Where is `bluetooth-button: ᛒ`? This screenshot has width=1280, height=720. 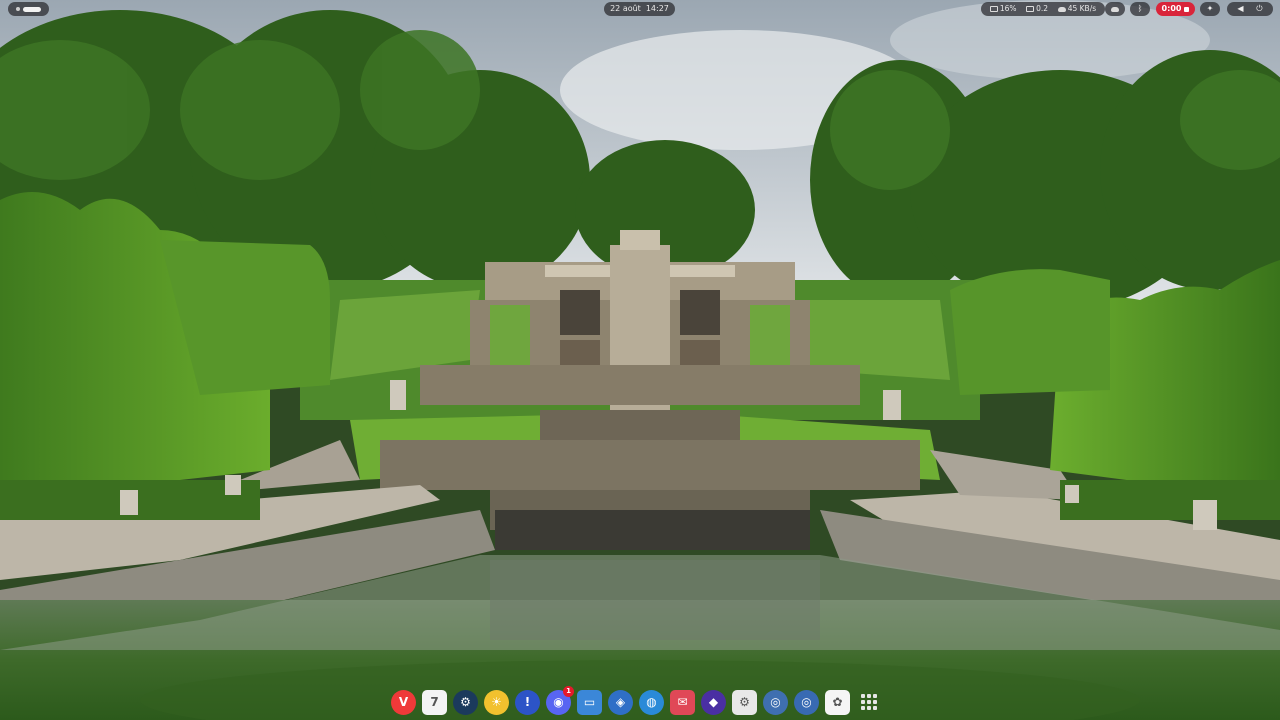
bluetooth-button: ᛒ is located at coordinates (1140, 9).